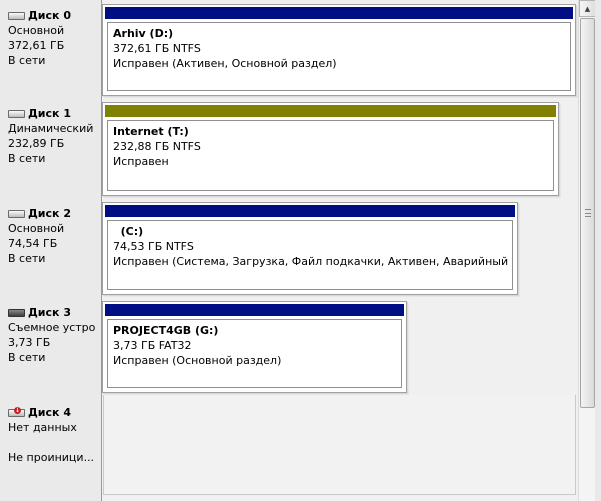  Describe the element at coordinates (157, 48) in the screenshot. I see `partition-size-fs: 372,61 ГБ NTFS` at that location.